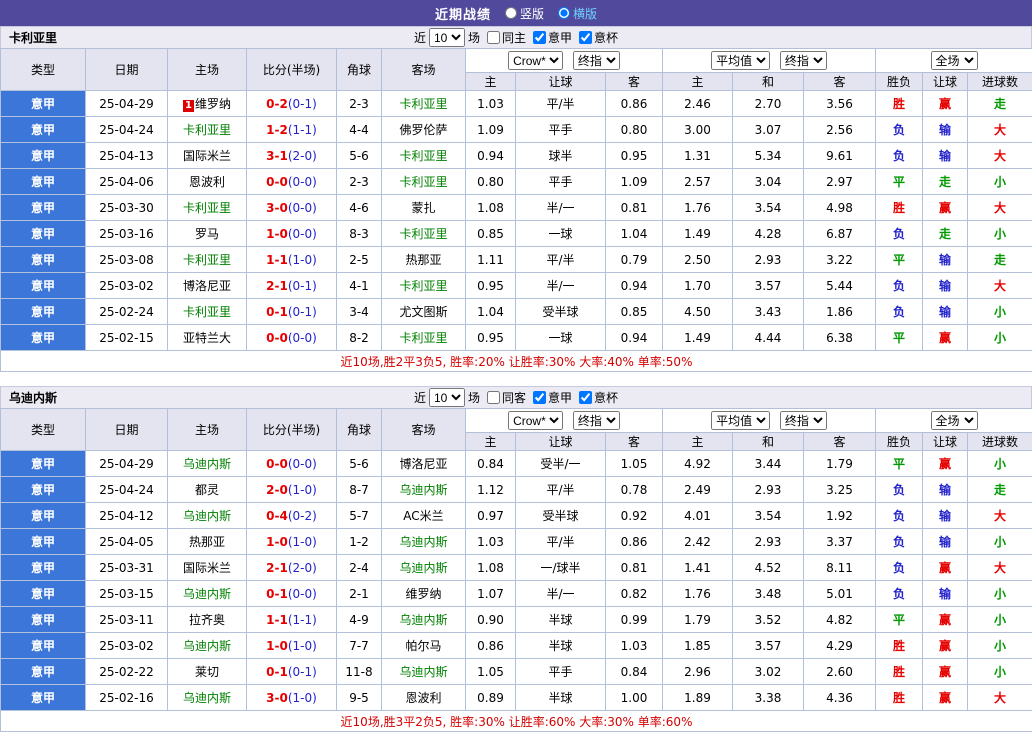 This screenshot has width=1032, height=734. Describe the element at coordinates (291, 697) in the screenshot. I see `score-cell: 3-0(1-0)` at that location.